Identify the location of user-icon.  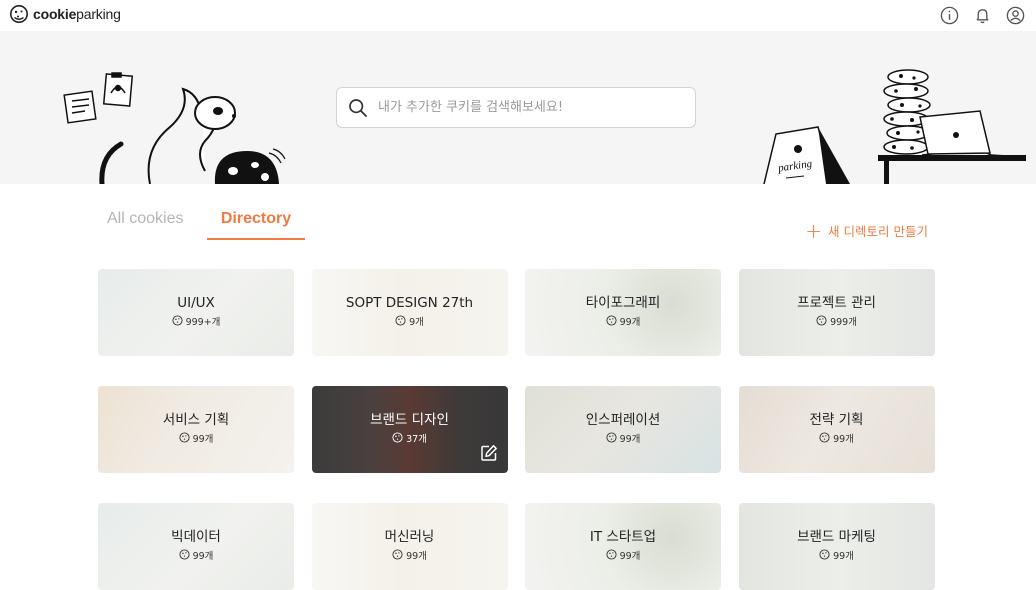
(1015, 15).